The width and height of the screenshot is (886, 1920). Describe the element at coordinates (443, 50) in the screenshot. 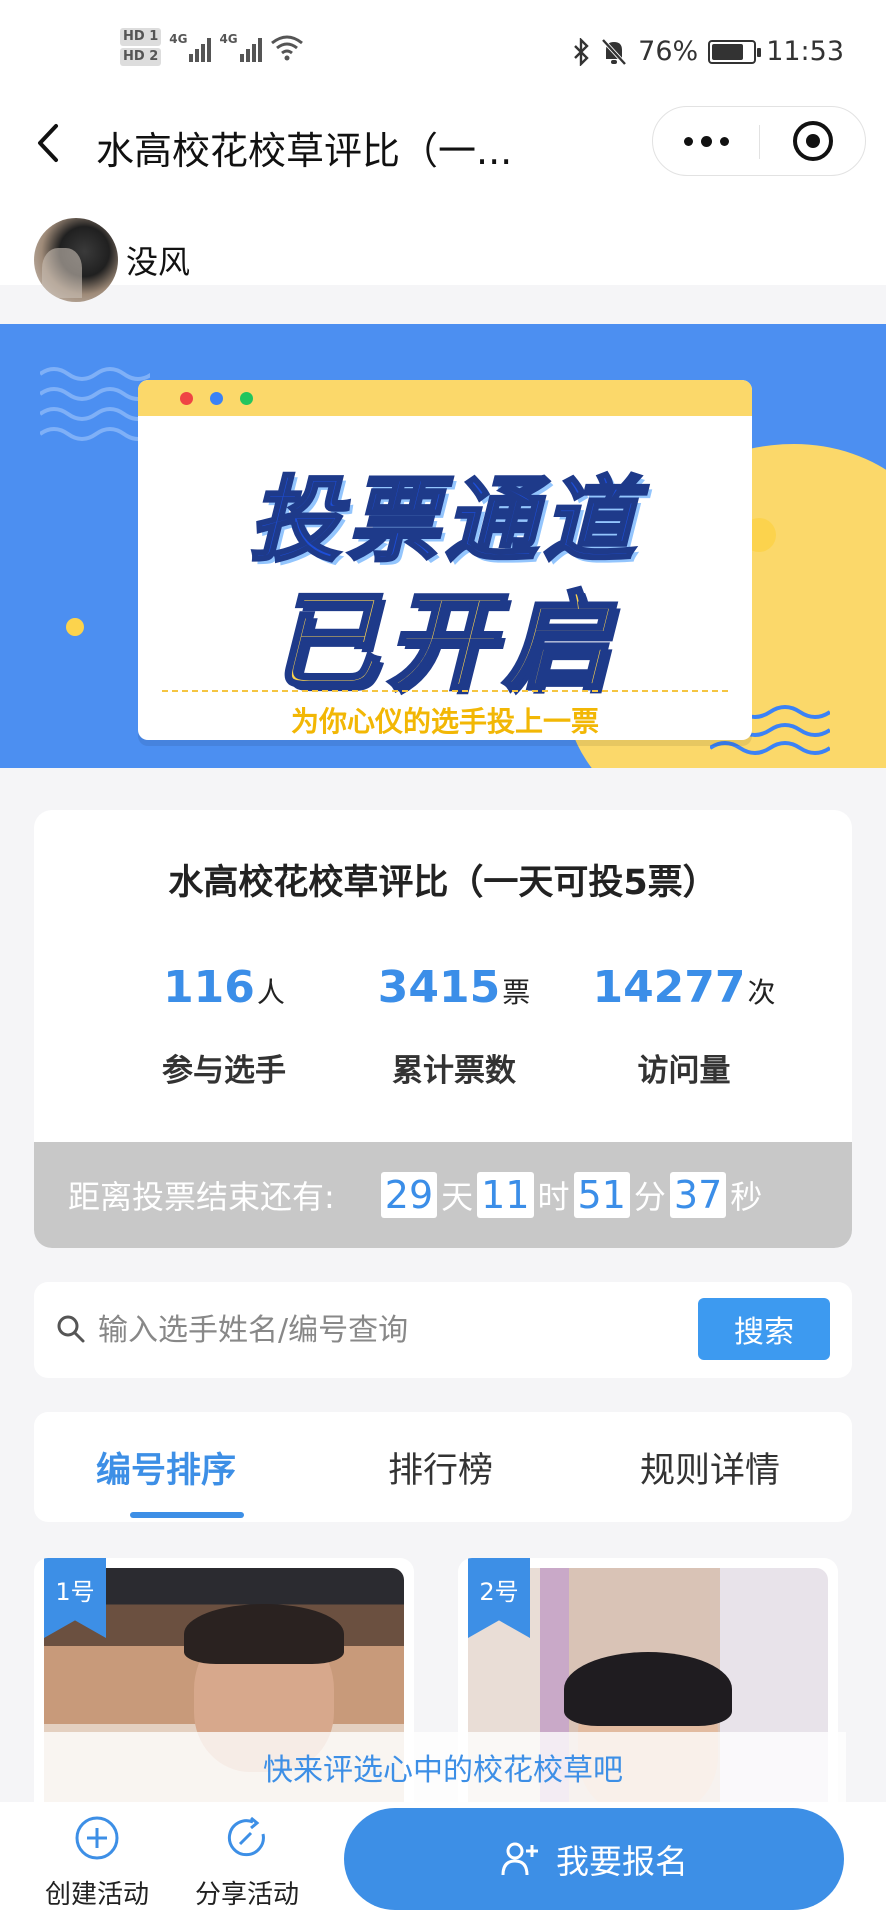

I see `status-bar: HD 1 HD 2 4G 4G 76% 11:53` at that location.